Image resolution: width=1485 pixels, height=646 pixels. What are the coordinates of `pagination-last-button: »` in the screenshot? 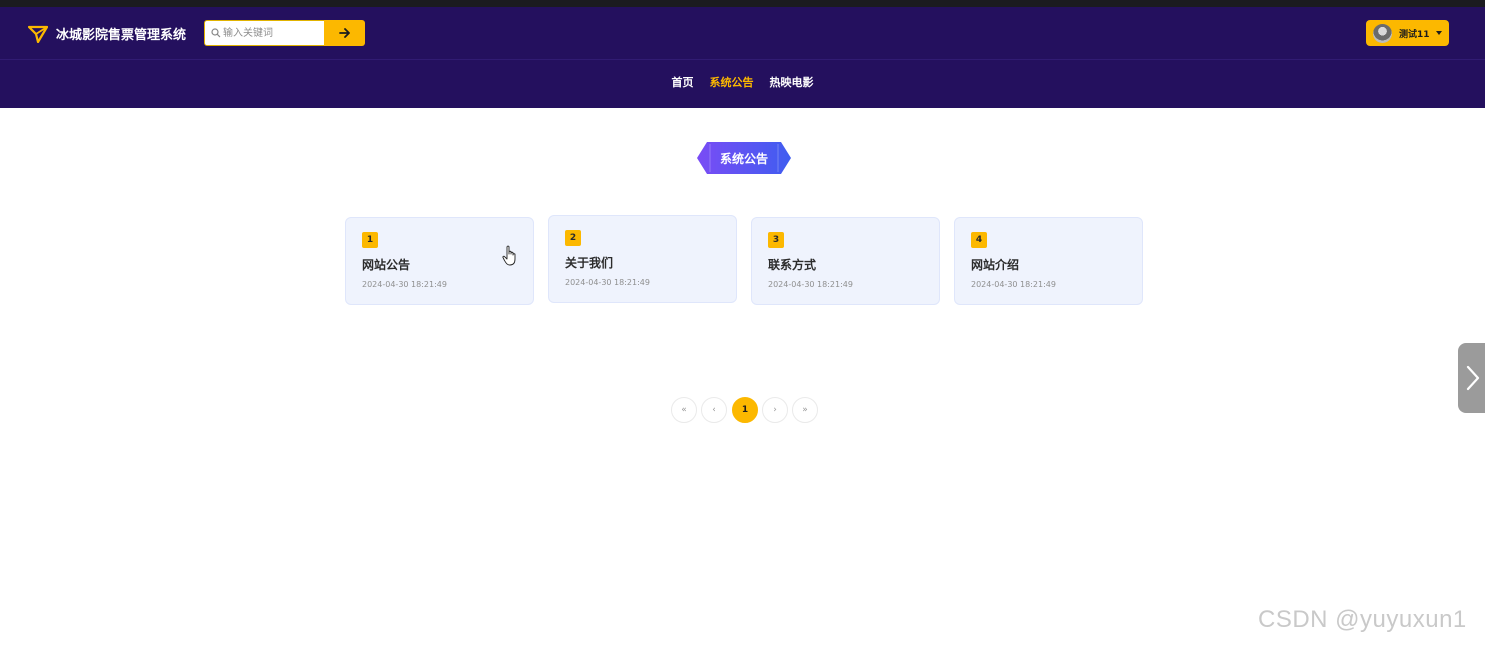 It's located at (805, 410).